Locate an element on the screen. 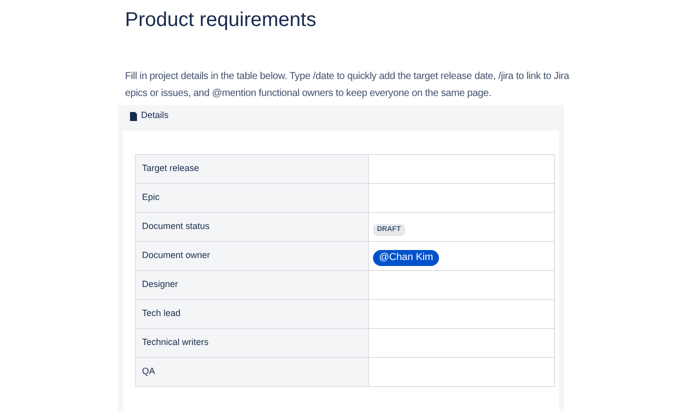 The height and width of the screenshot is (411, 680). document-icon is located at coordinates (133, 116).